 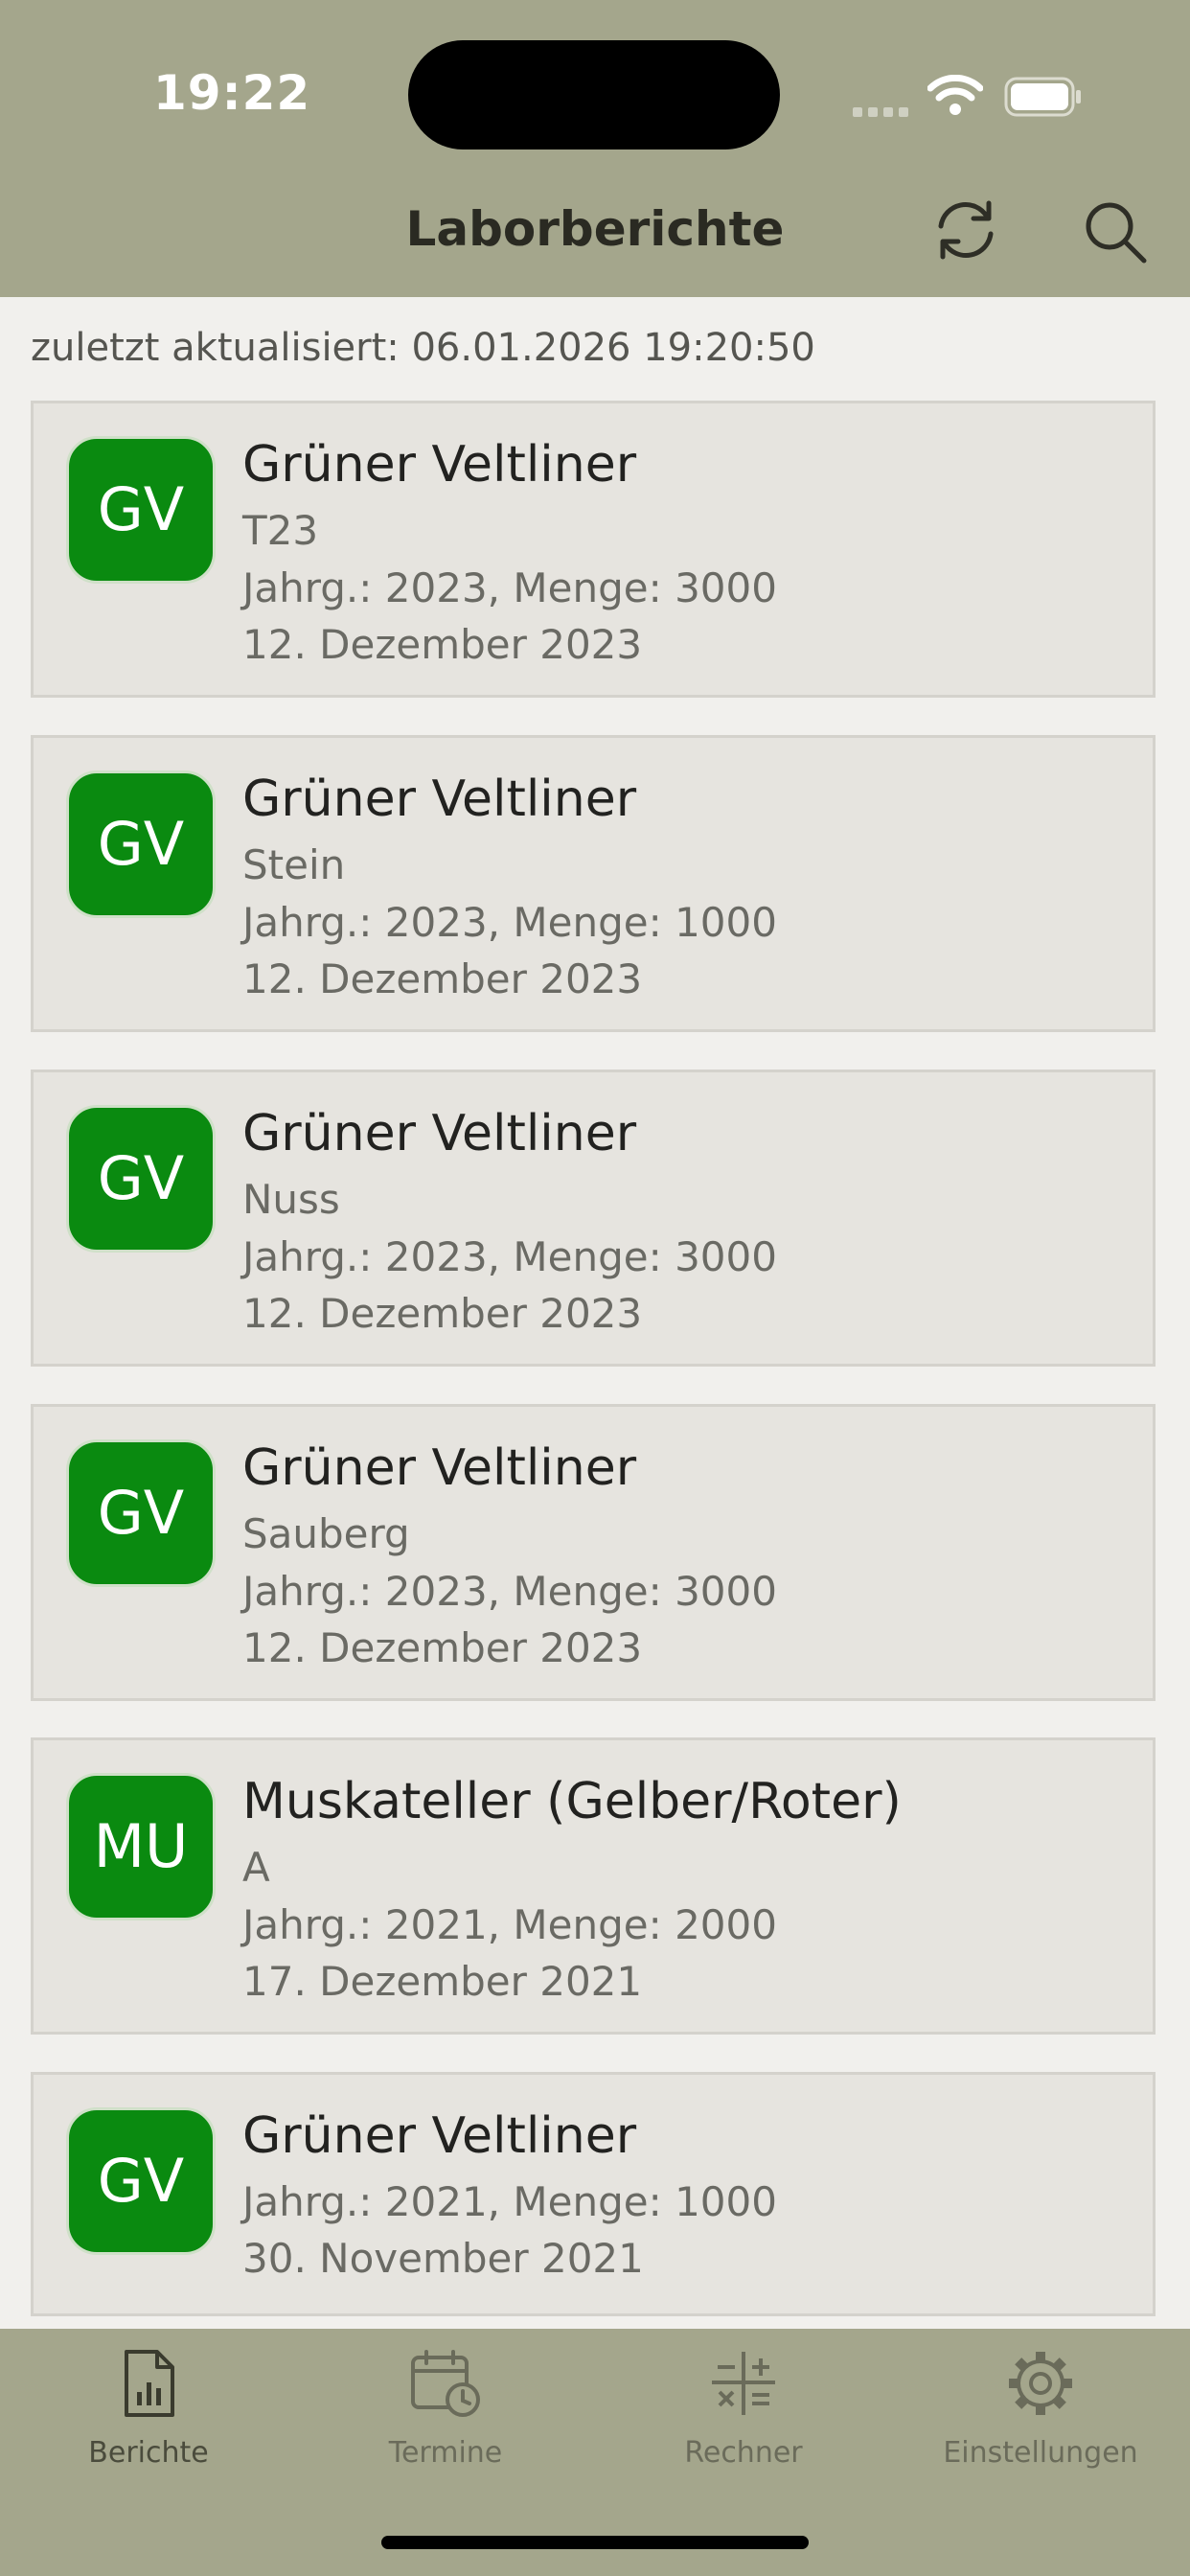 I want to click on report-label: Stein, so click(x=294, y=864).